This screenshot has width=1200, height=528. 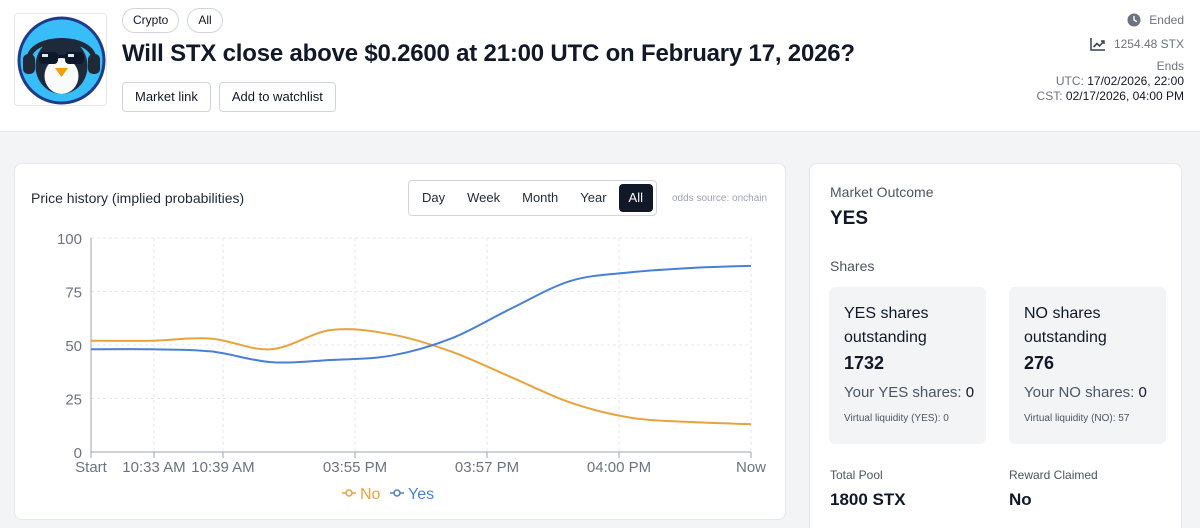 What do you see at coordinates (1166, 20) in the screenshot?
I see `status-text: Ended` at bounding box center [1166, 20].